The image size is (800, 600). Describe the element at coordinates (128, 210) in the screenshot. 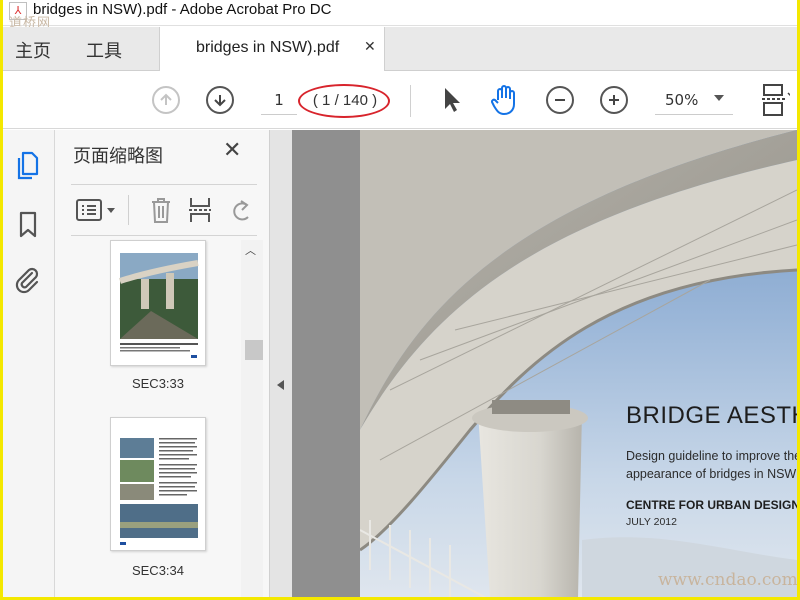

I see `toolbar-separator` at that location.